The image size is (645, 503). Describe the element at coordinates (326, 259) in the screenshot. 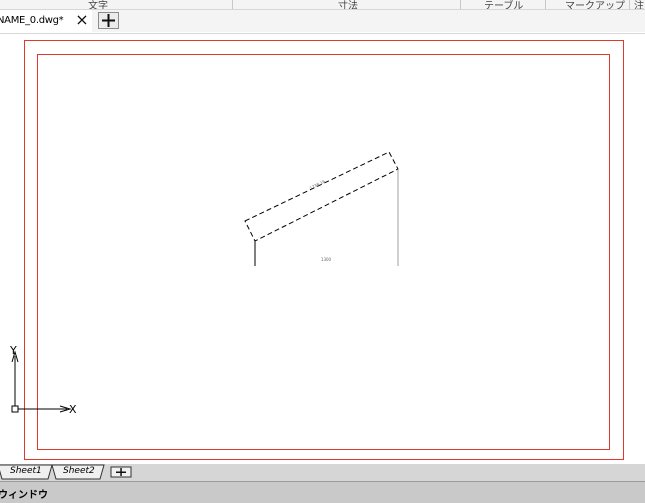

I see `dimension-text-horizontal: 1300` at that location.